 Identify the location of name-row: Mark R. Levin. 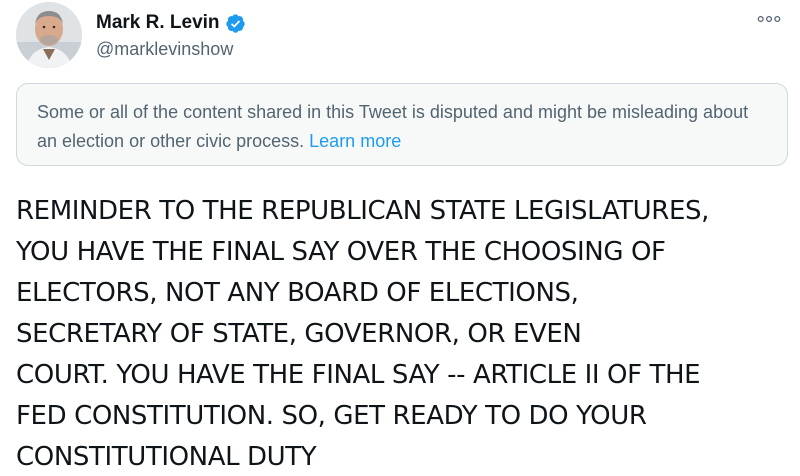
(171, 23).